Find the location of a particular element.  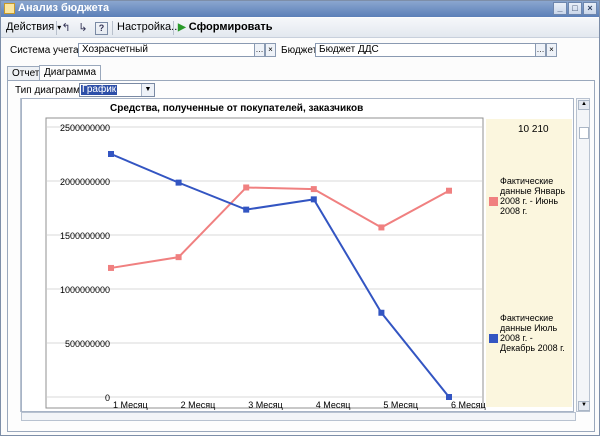

maximize-button: □ is located at coordinates (575, 8).